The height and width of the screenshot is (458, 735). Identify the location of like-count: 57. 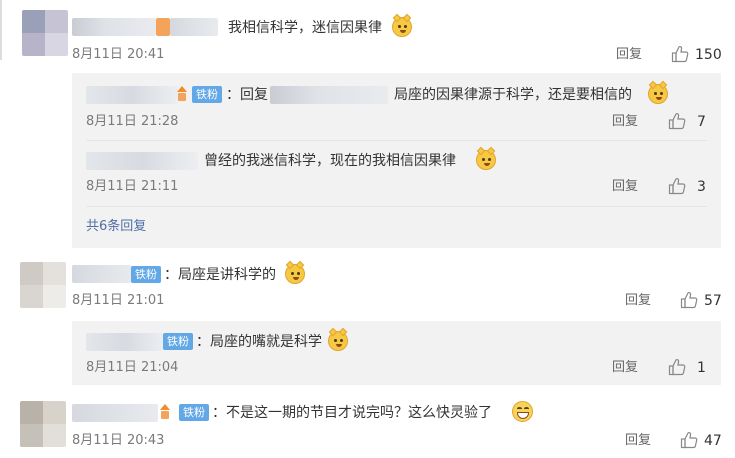
(713, 301).